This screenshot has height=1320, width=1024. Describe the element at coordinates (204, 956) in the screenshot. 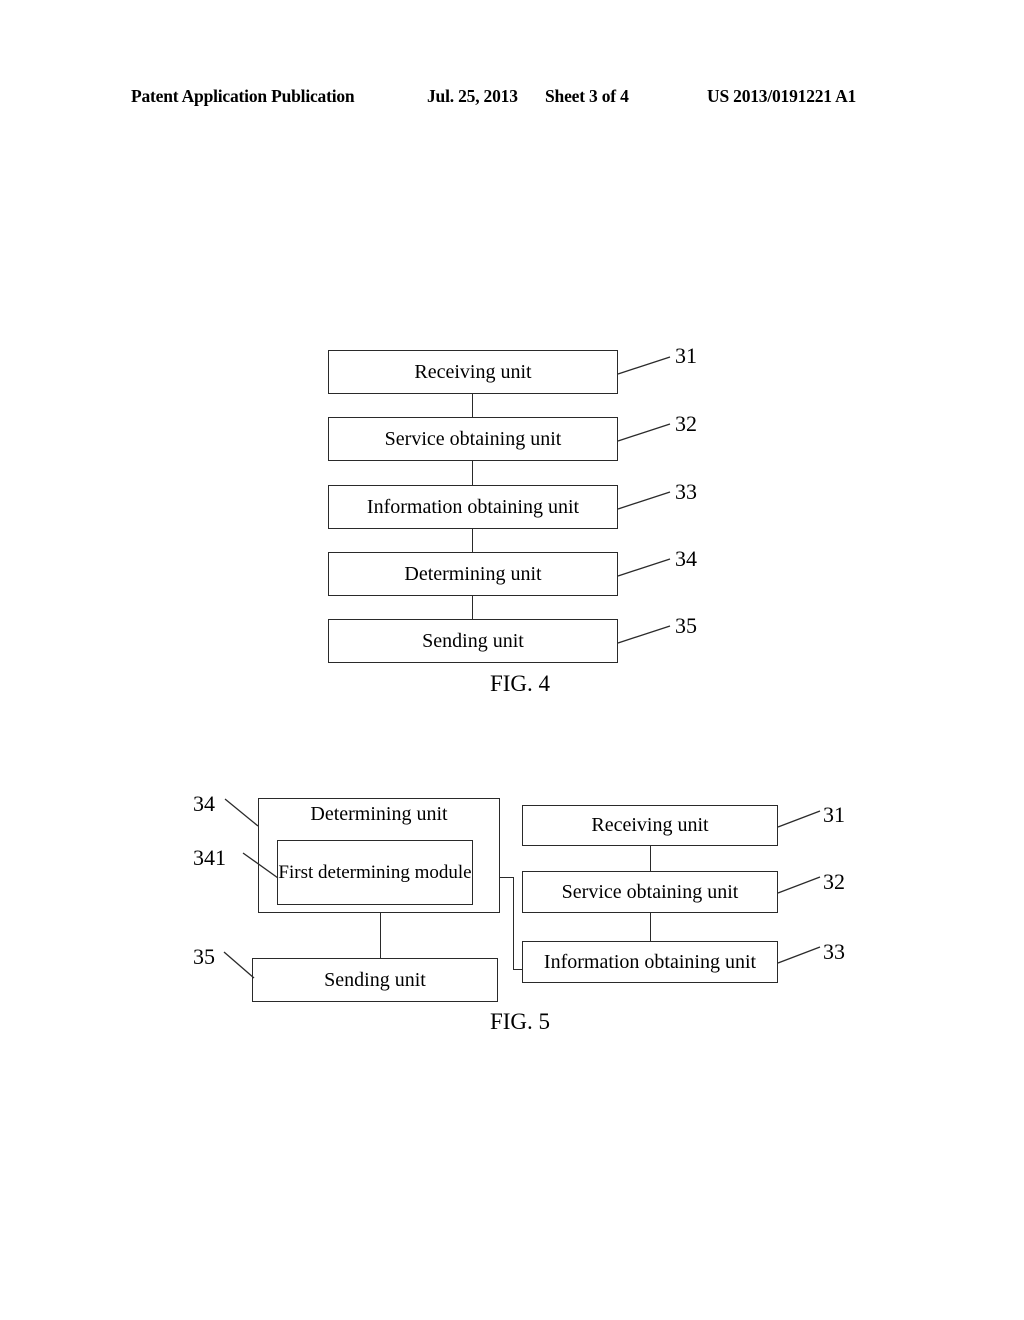

I see `reference-numeral-fig5-35: 35` at that location.